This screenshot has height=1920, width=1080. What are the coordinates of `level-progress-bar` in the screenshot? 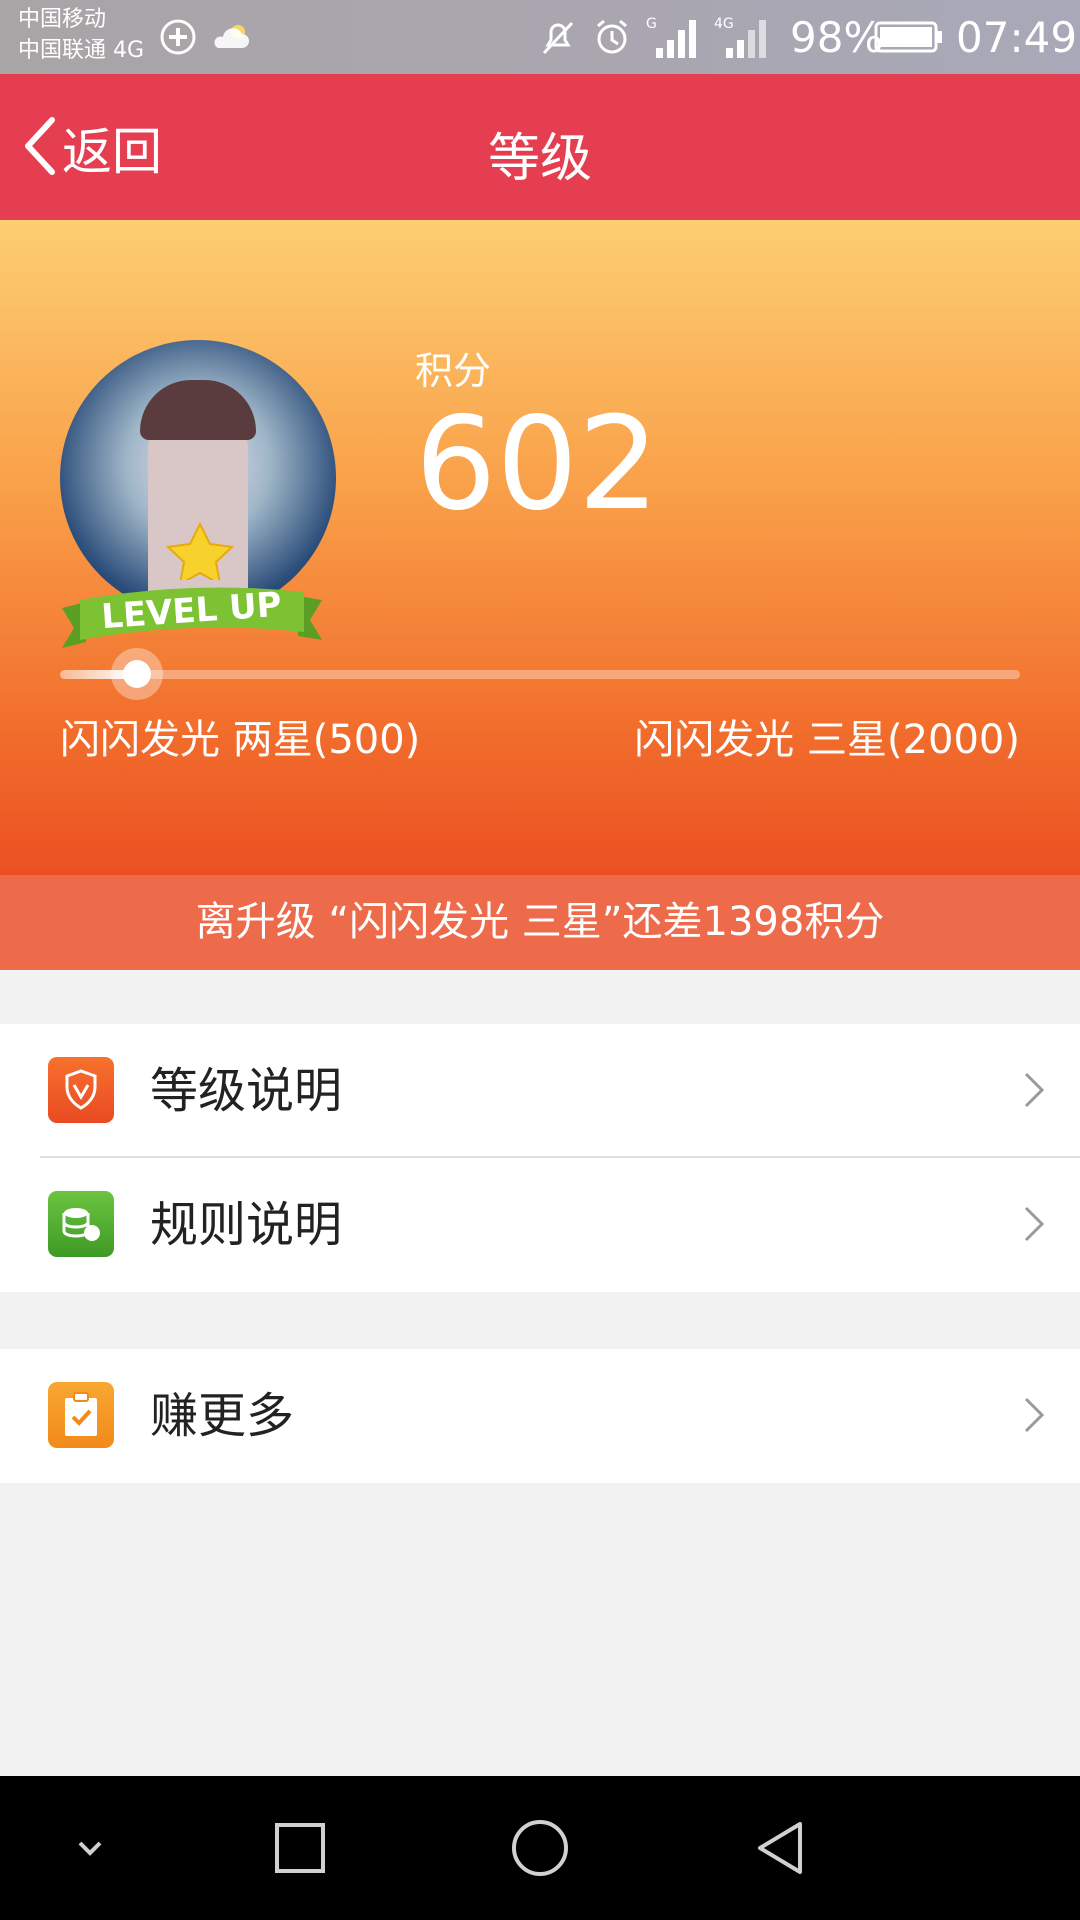 It's located at (540, 674).